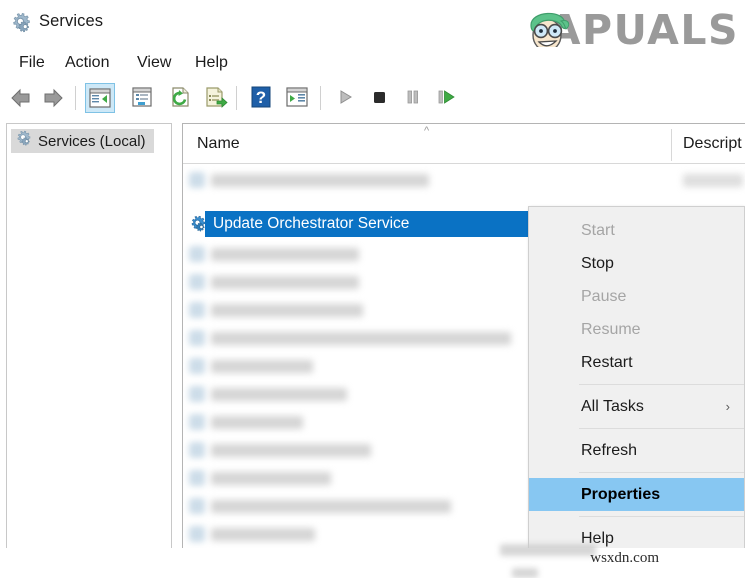  What do you see at coordinates (311, 223) in the screenshot?
I see `list-item-label: Update Orchestrator Service` at bounding box center [311, 223].